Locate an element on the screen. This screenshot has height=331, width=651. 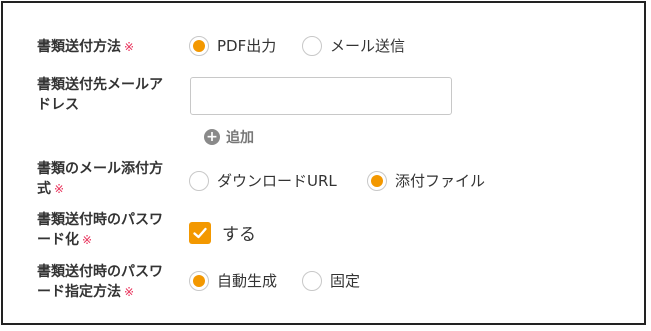
checkbox is located at coordinates (200, 232).